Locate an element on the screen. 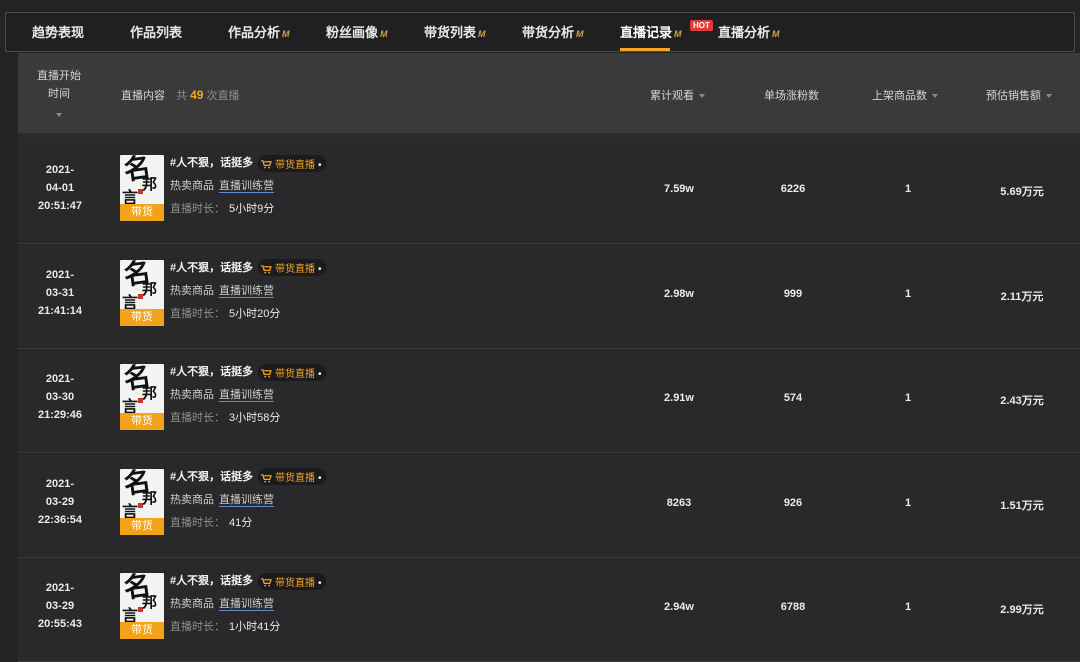  tab-live-analysis: 直播分析 M is located at coordinates (749, 32).